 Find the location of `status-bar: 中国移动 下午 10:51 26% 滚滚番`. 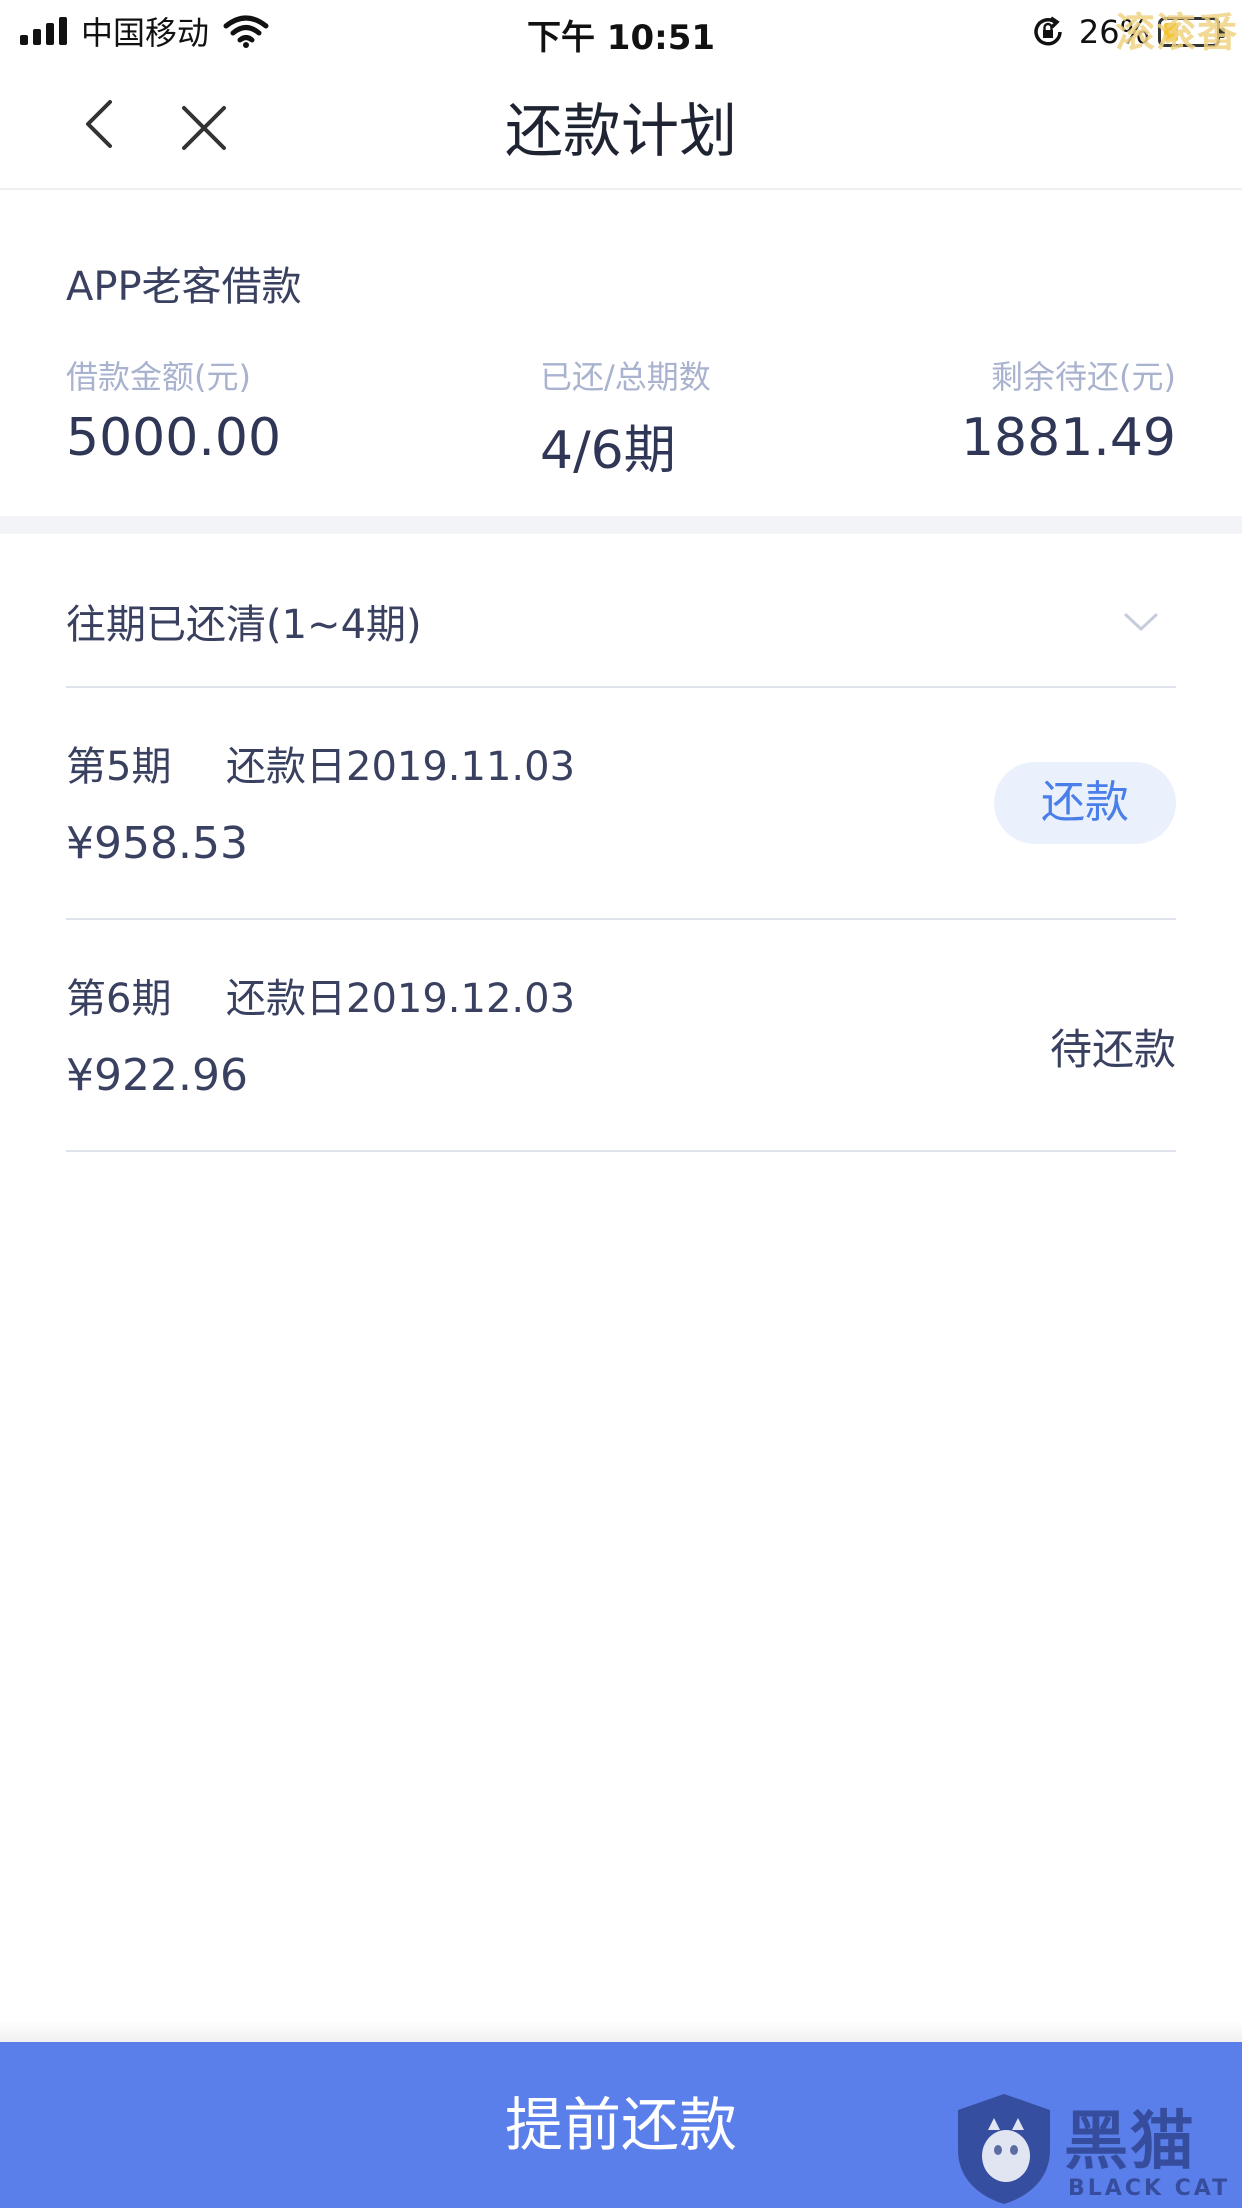

status-bar: 中国移动 下午 10:51 26% 滚滚番 is located at coordinates (621, 31).